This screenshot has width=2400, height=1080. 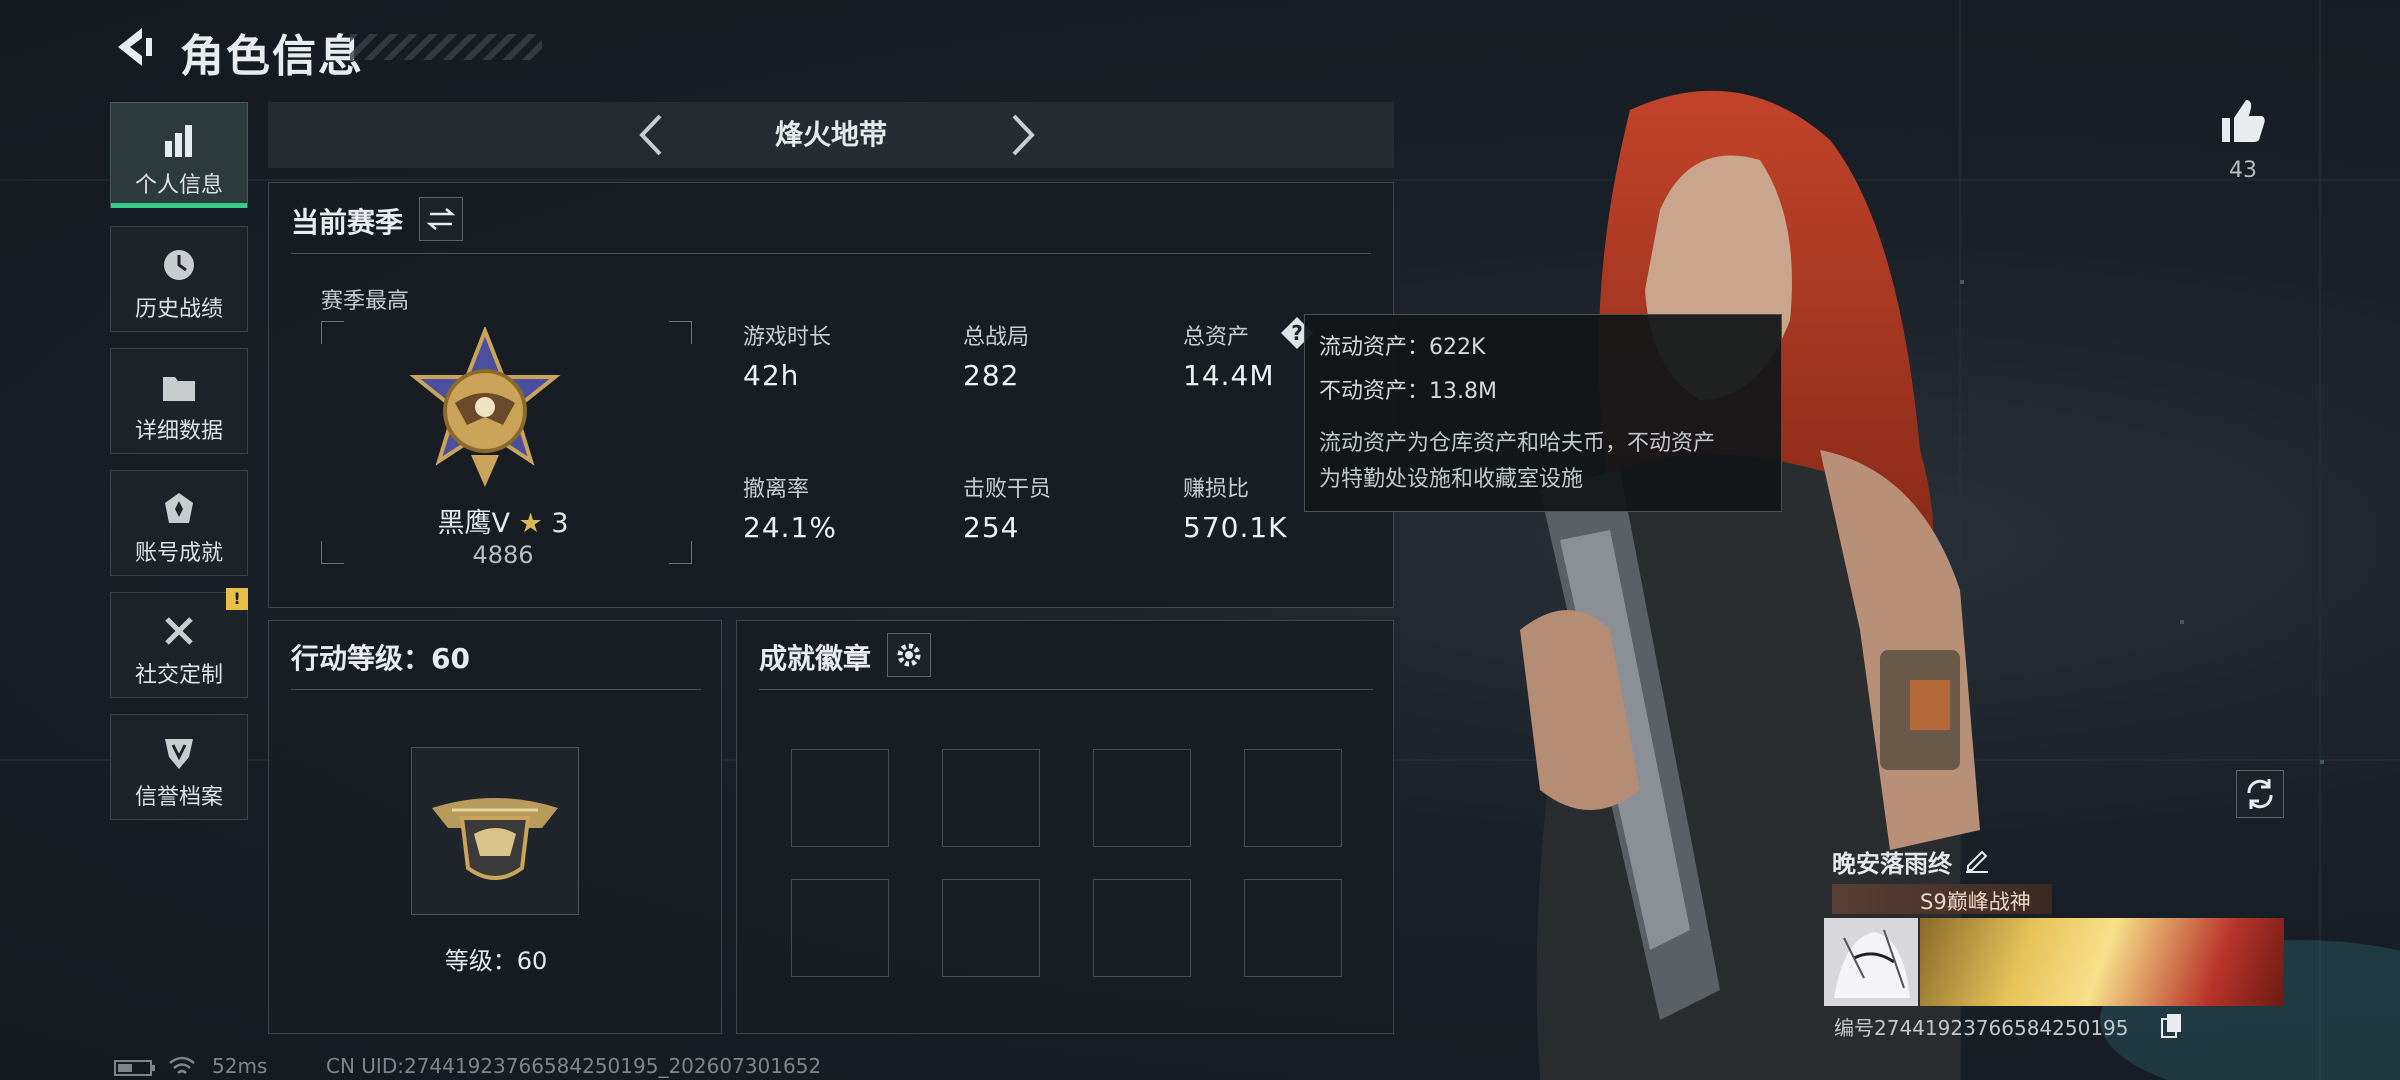 What do you see at coordinates (178, 797) in the screenshot?
I see `nav-label: 信誉档案` at bounding box center [178, 797].